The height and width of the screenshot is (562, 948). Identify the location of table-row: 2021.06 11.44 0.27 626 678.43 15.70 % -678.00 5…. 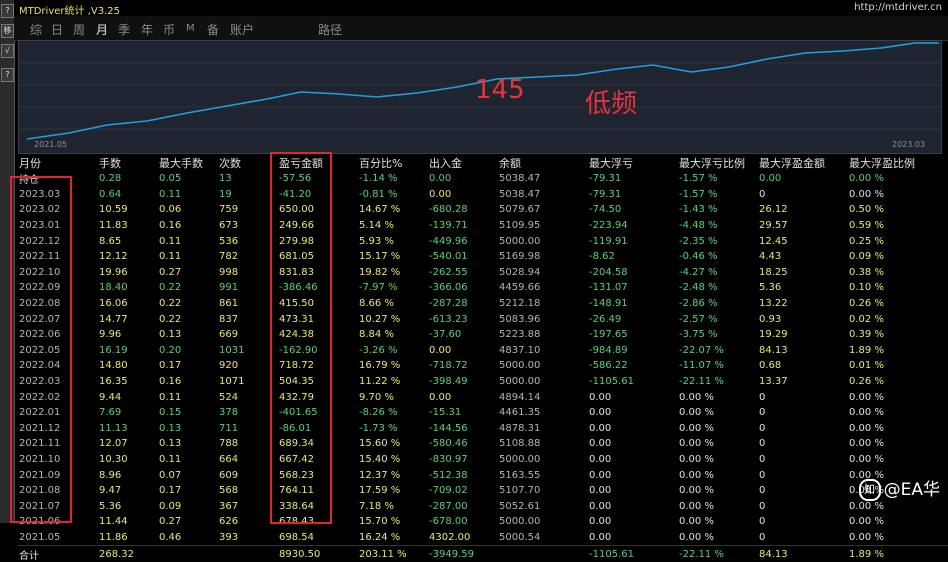
(483, 522).